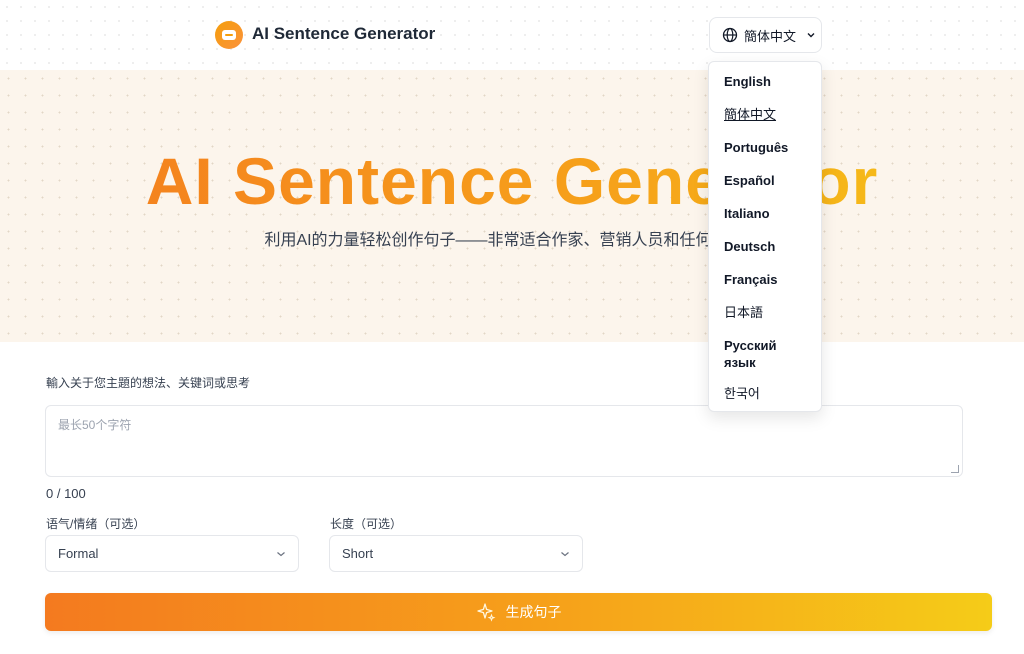 The image size is (1024, 654). I want to click on tone-select-value: Formal, so click(78, 553).